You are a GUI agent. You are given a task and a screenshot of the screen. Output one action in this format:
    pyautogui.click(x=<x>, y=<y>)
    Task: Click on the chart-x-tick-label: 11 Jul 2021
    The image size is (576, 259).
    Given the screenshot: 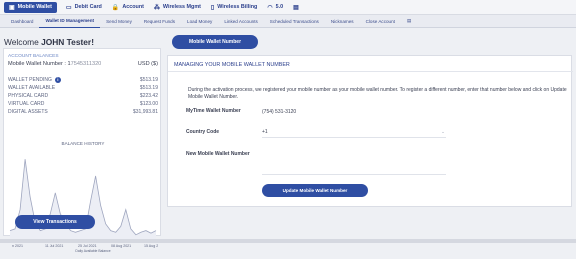 What is the action you would take?
    pyautogui.click(x=54, y=246)
    